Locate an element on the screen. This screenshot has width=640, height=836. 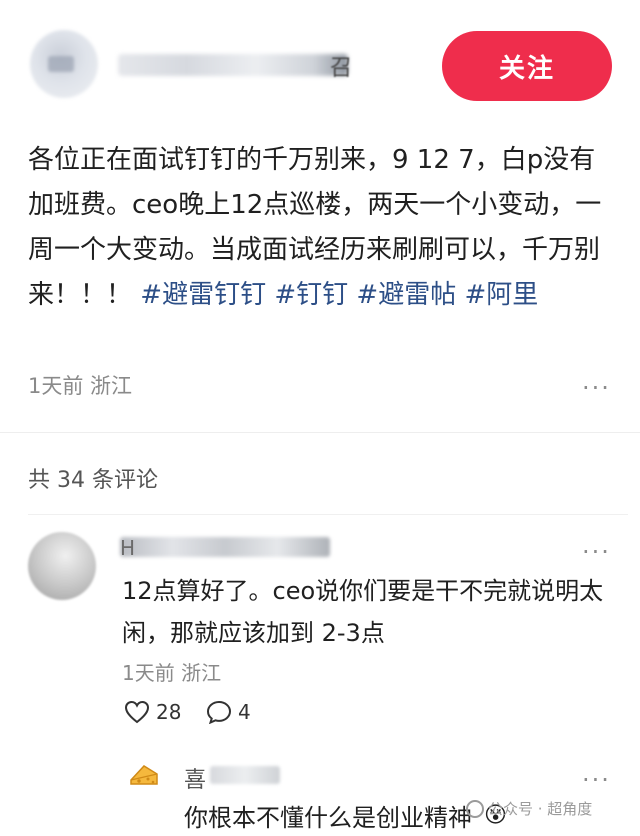
heart-icon is located at coordinates (137, 712).